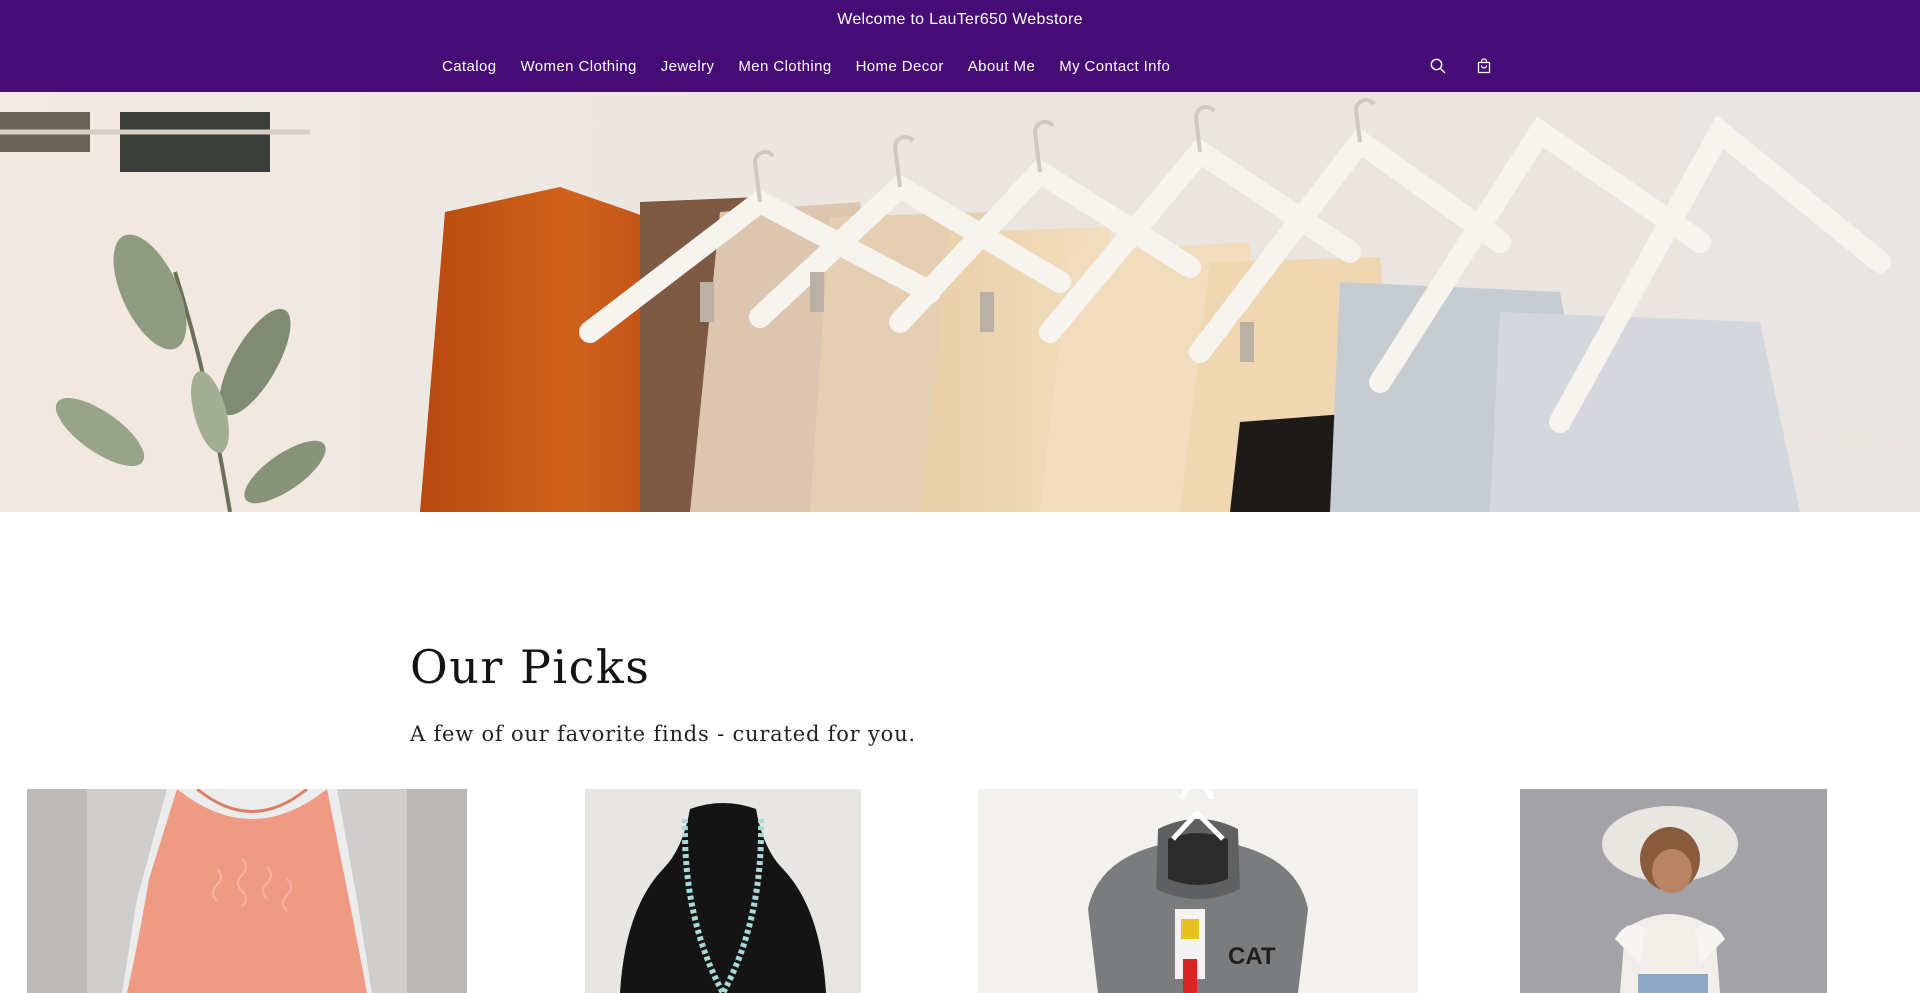 This screenshot has width=1920, height=993. What do you see at coordinates (1001, 66) in the screenshot?
I see `nav-link-about-me: About Me` at bounding box center [1001, 66].